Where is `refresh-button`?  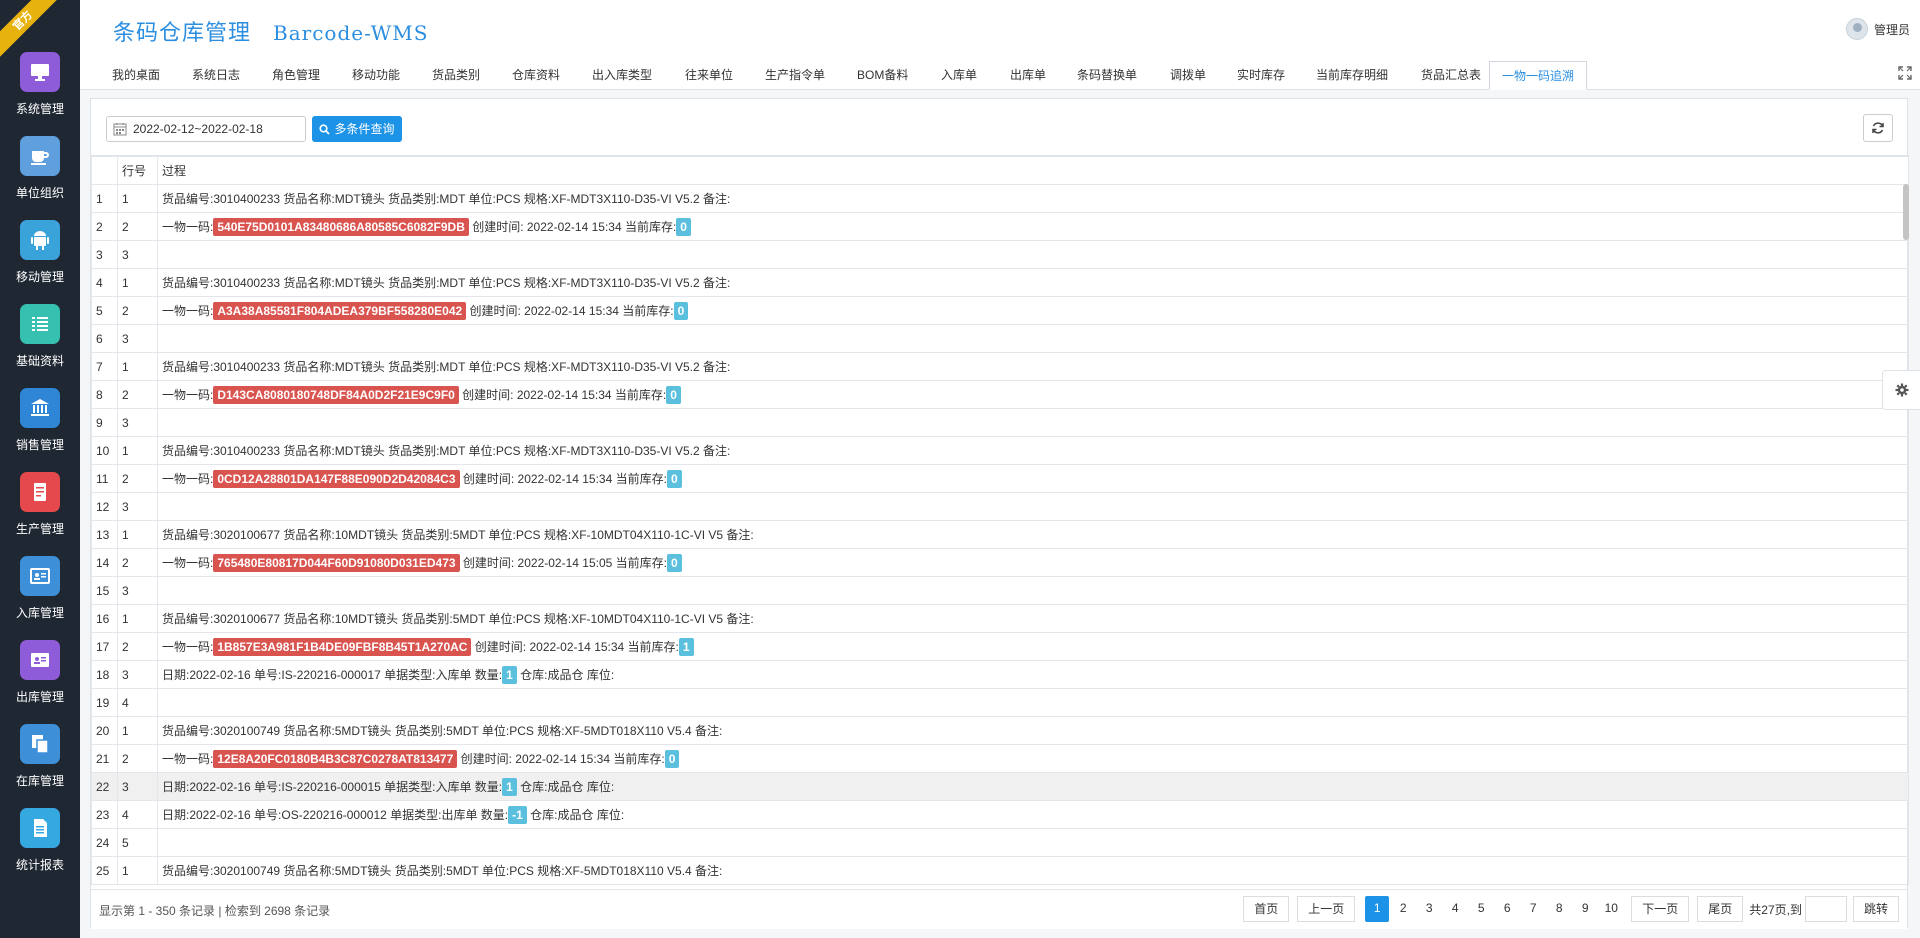
refresh-button is located at coordinates (1878, 128).